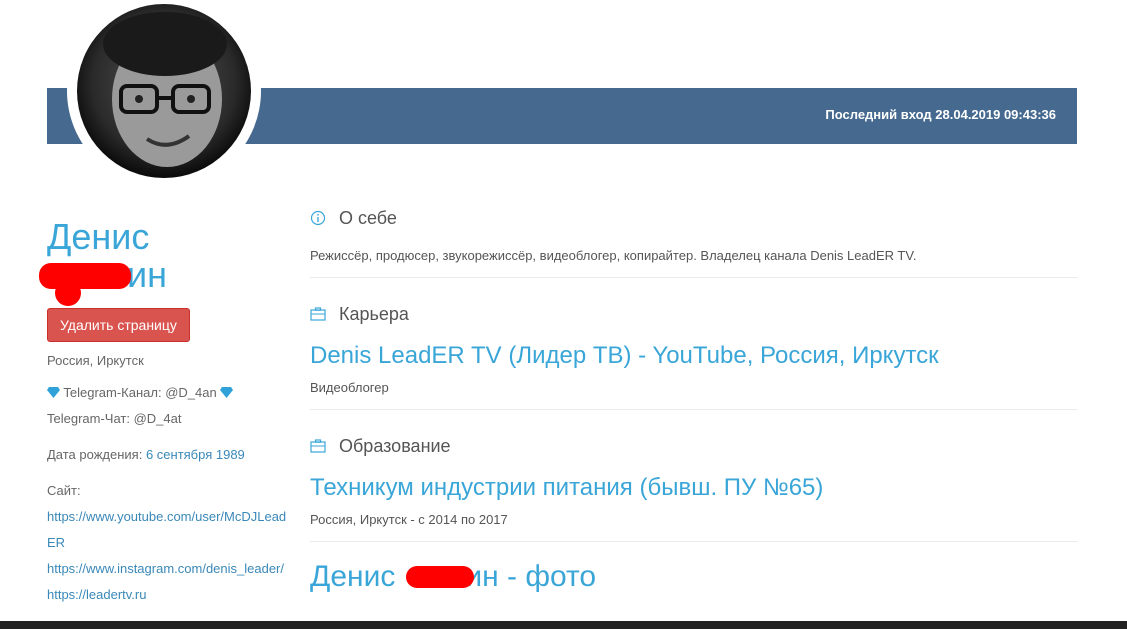 The height and width of the screenshot is (629, 1127). Describe the element at coordinates (693, 446) in the screenshot. I see `education-header: Образование` at that location.